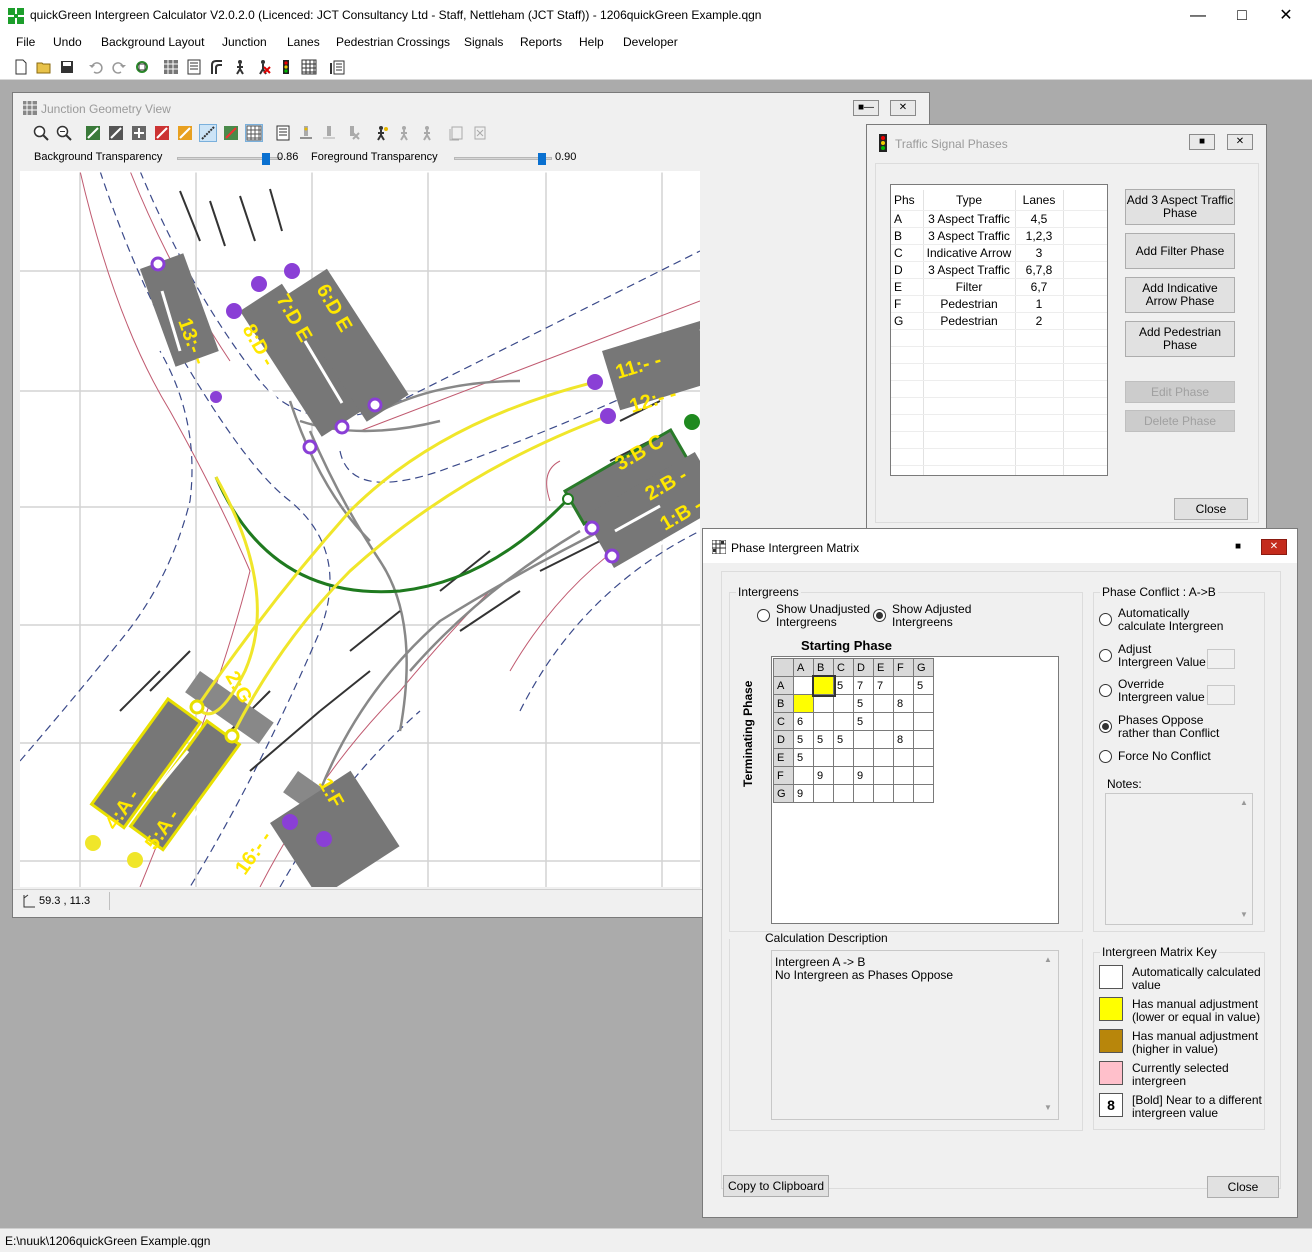 The width and height of the screenshot is (1312, 1252). What do you see at coordinates (999, 270) in the screenshot?
I see `table-row: D3 Aspect Traffic 6,7,8` at bounding box center [999, 270].